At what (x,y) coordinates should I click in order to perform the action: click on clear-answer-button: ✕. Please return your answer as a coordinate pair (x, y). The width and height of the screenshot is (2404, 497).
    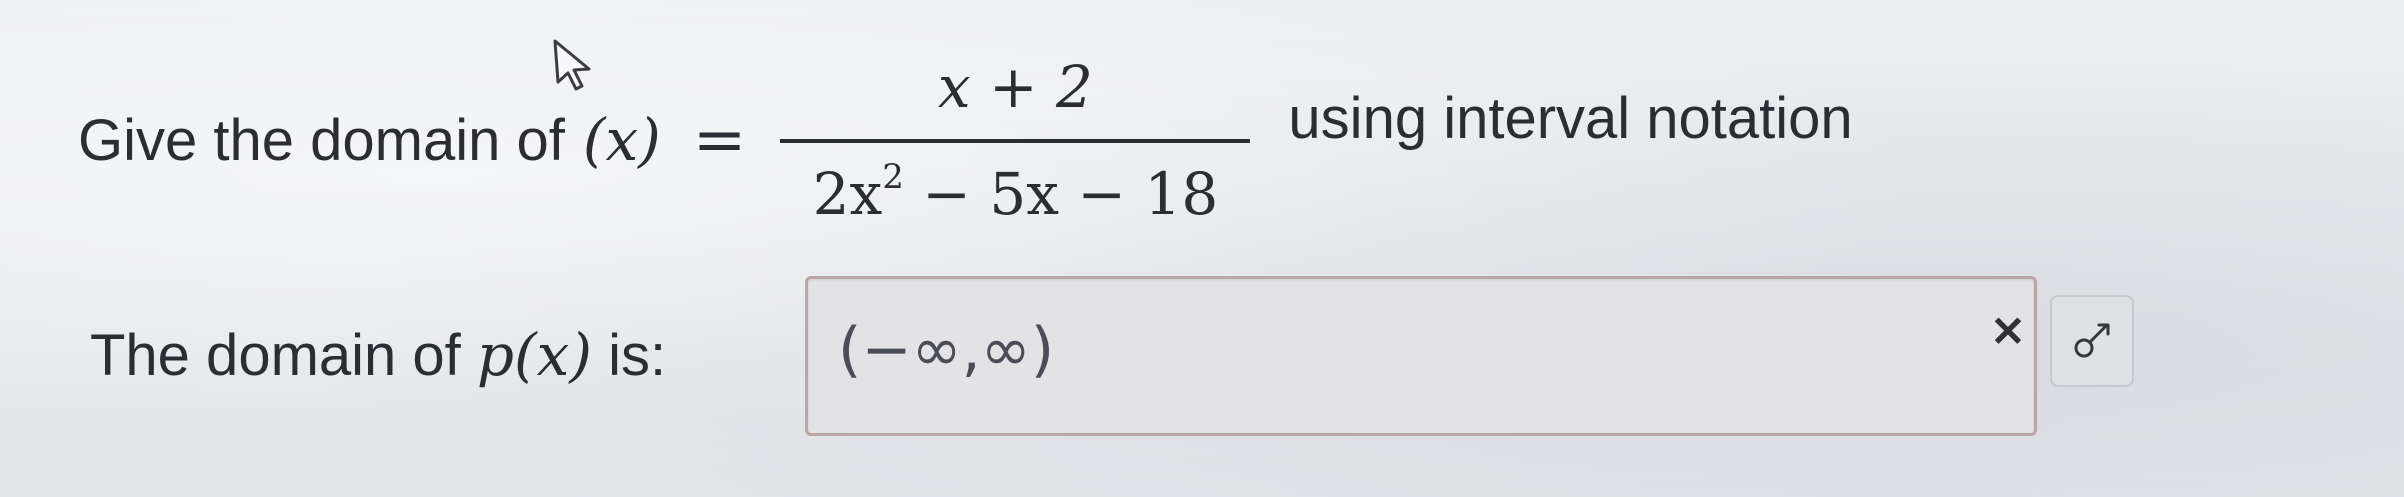
    Looking at the image, I should click on (2008, 332).